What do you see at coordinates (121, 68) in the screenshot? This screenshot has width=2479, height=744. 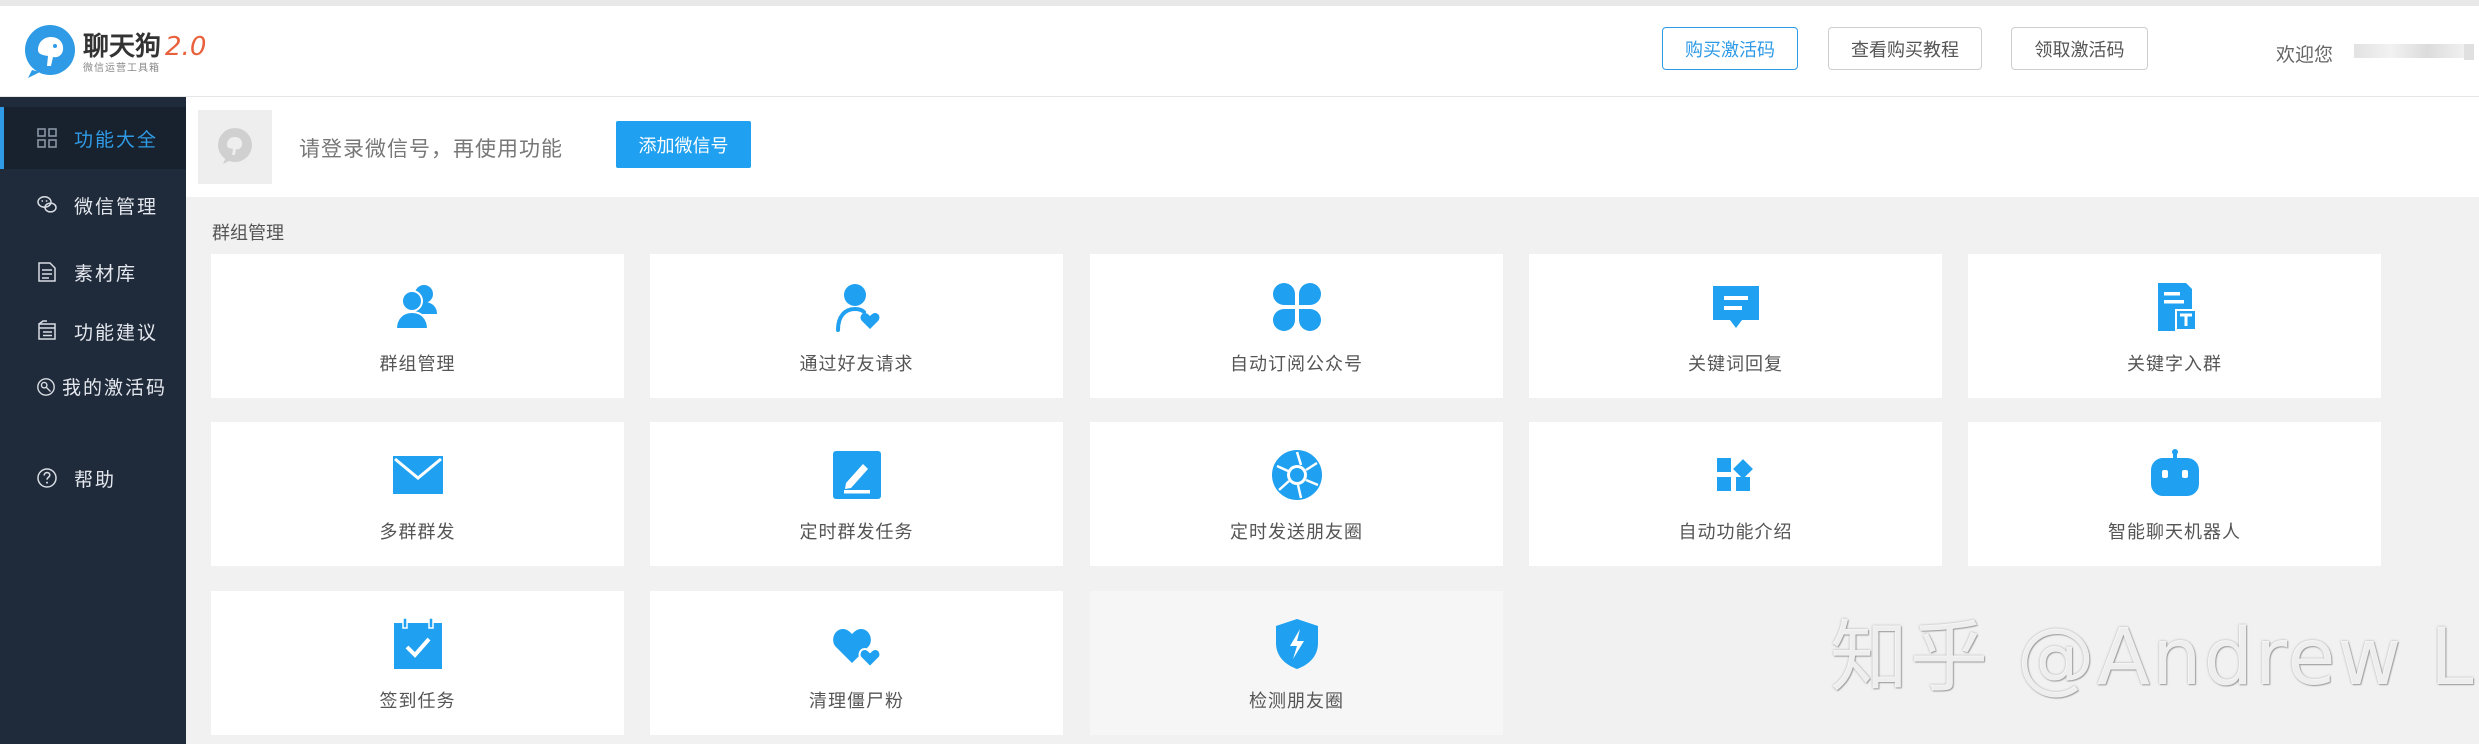 I see `brand-tagline: 微信运营工具箱` at bounding box center [121, 68].